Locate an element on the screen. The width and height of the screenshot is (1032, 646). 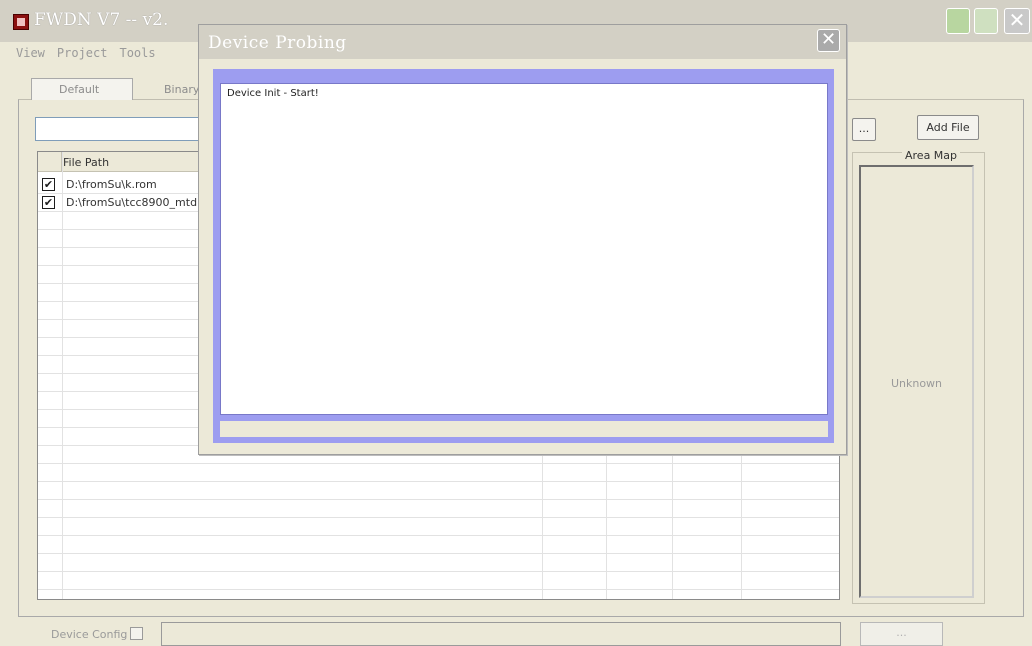
dialog-title: Device Probing is located at coordinates (277, 43).